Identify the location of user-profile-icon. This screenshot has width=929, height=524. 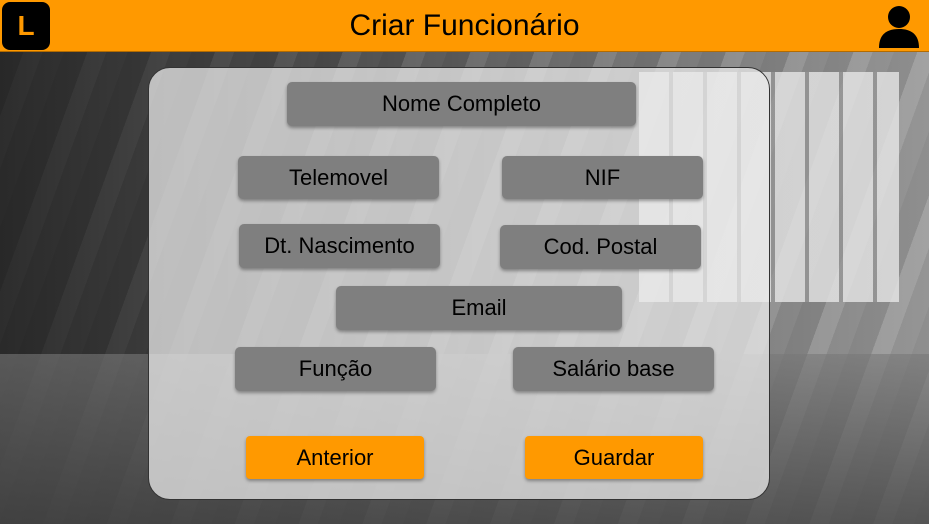
(899, 26).